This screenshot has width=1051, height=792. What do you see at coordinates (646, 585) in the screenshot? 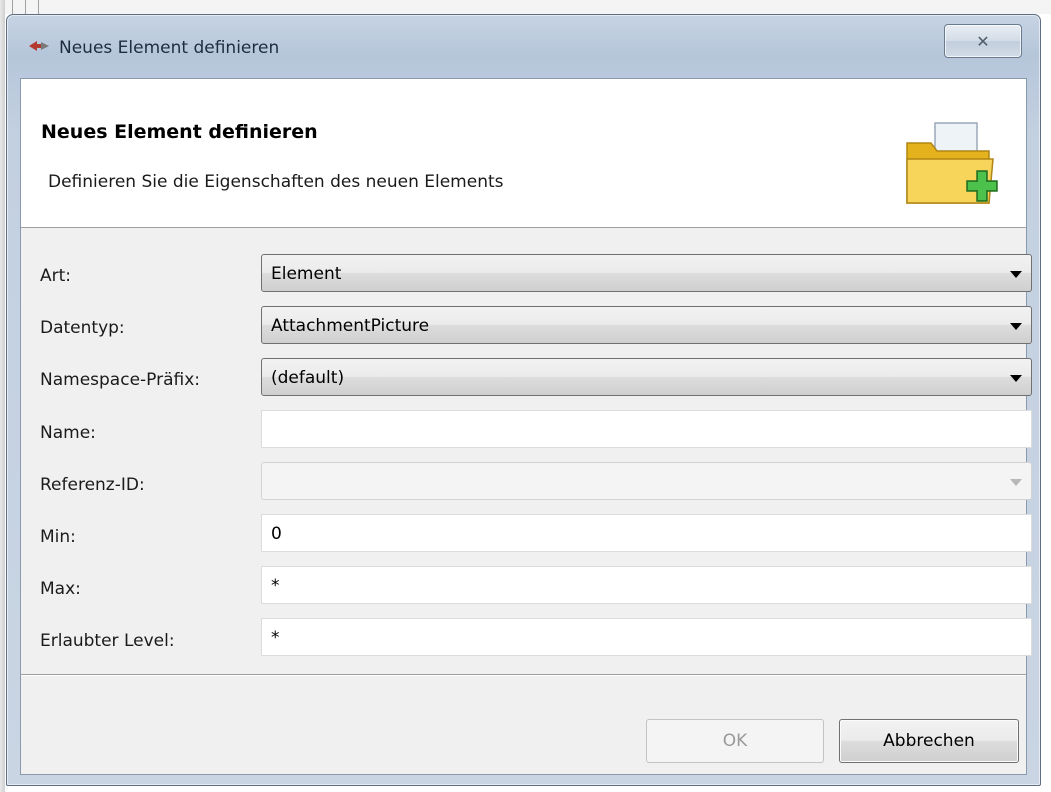
I see `max-input: *` at bounding box center [646, 585].